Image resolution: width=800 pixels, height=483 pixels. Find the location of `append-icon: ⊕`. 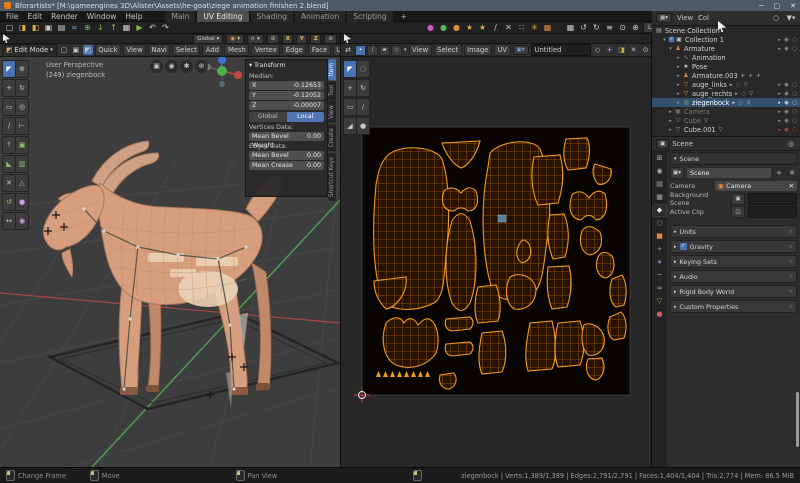

append-icon: ⊕ is located at coordinates (87, 28).